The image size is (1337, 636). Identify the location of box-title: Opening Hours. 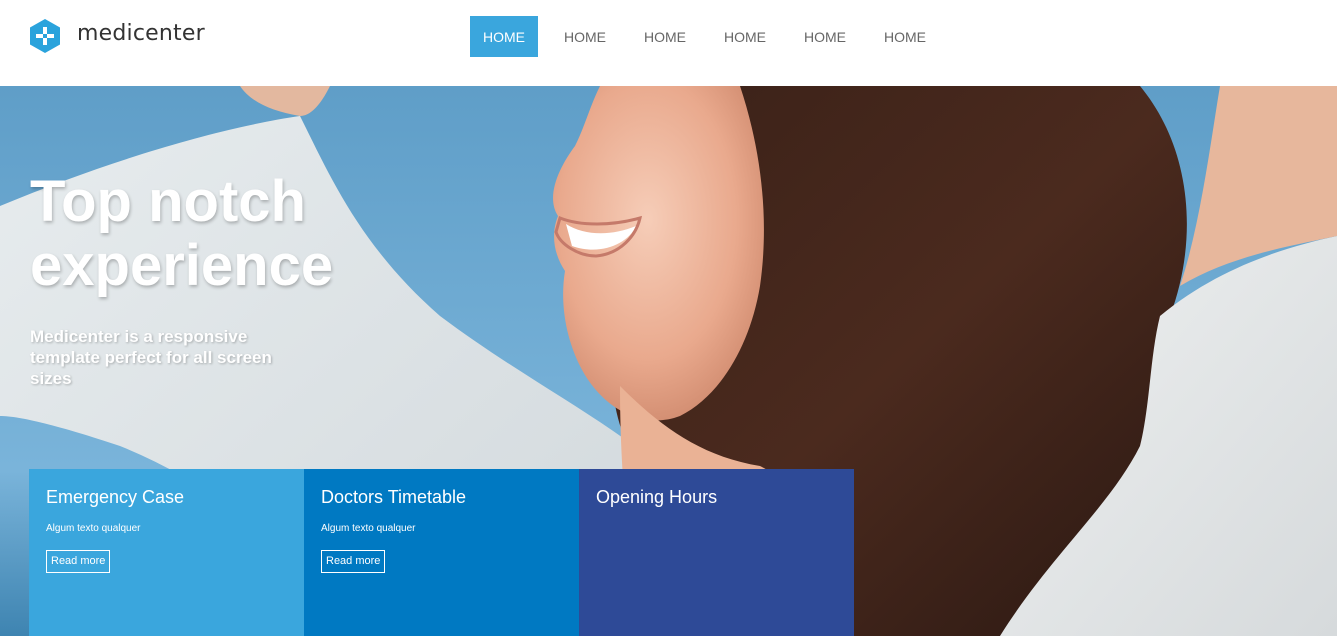
(657, 497).